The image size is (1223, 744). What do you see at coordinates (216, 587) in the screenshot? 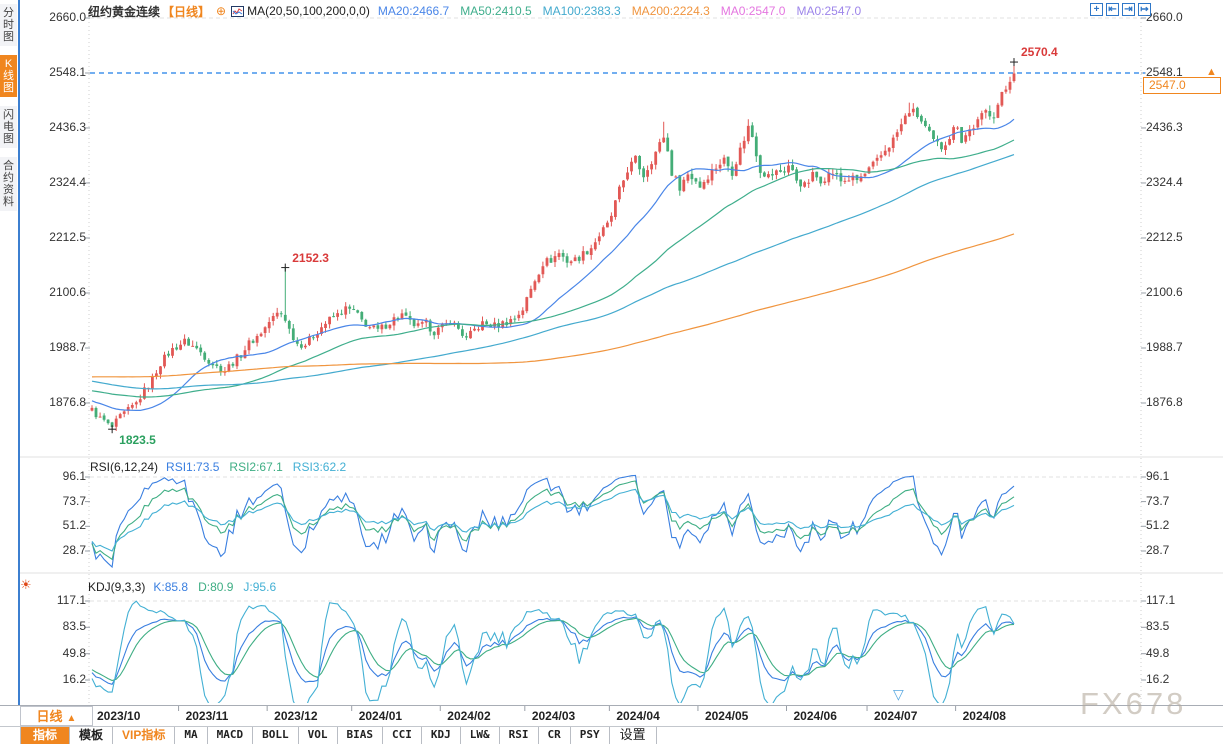
I see `kdj-value-1: D:80.9` at bounding box center [216, 587].